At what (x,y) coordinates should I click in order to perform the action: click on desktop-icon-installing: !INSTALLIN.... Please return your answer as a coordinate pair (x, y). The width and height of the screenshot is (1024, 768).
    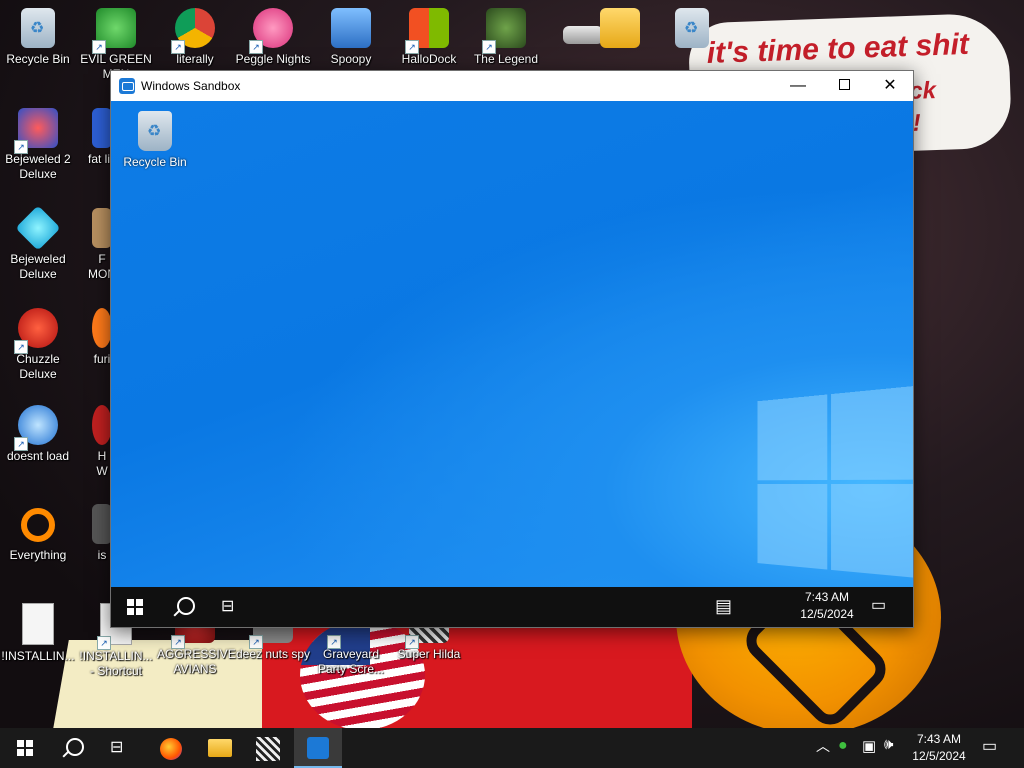
    Looking at the image, I should click on (38, 633).